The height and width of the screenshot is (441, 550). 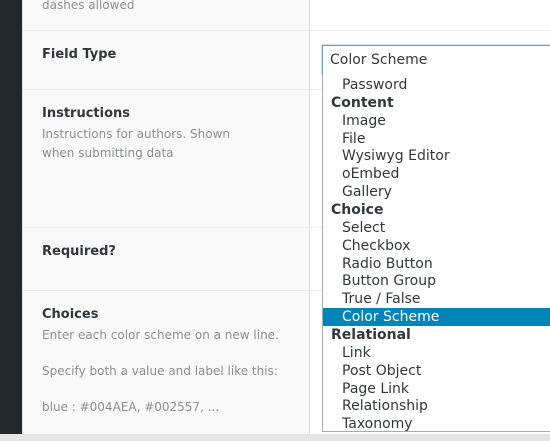 I want to click on dropdown-option: Gallery, so click(x=436, y=192).